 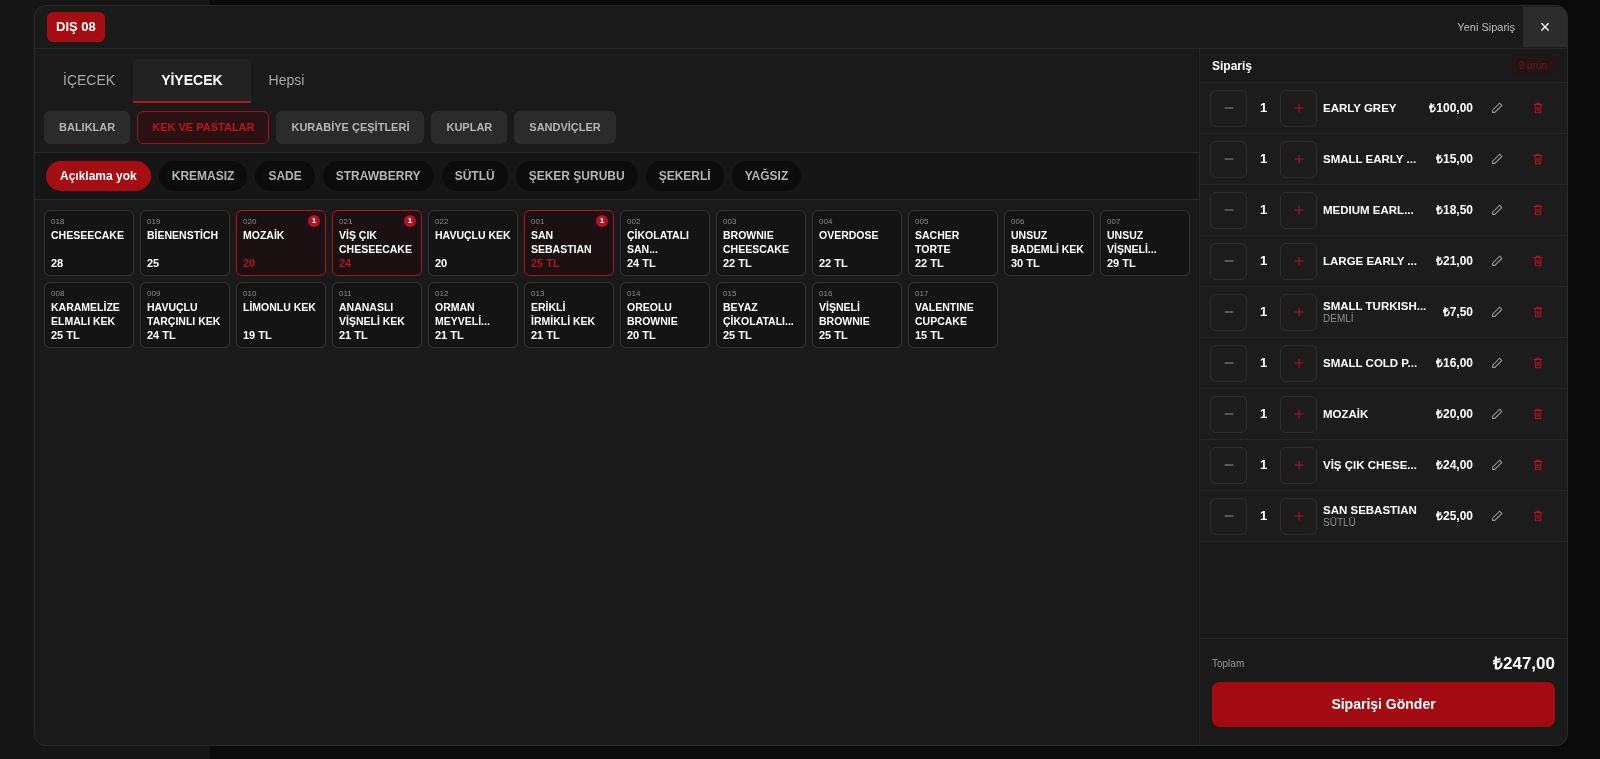 What do you see at coordinates (377, 315) in the screenshot?
I see `product-card: 011 ANANASLI VİŞNELİ KEK 21 TL` at bounding box center [377, 315].